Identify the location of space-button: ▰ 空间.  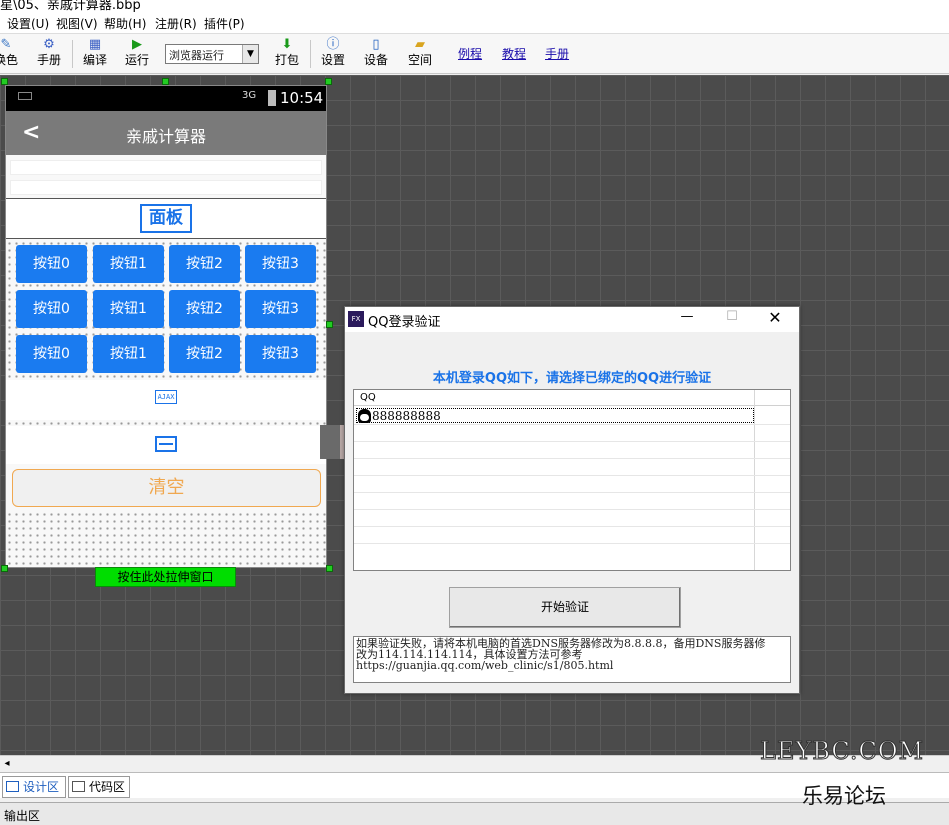
(420, 55).